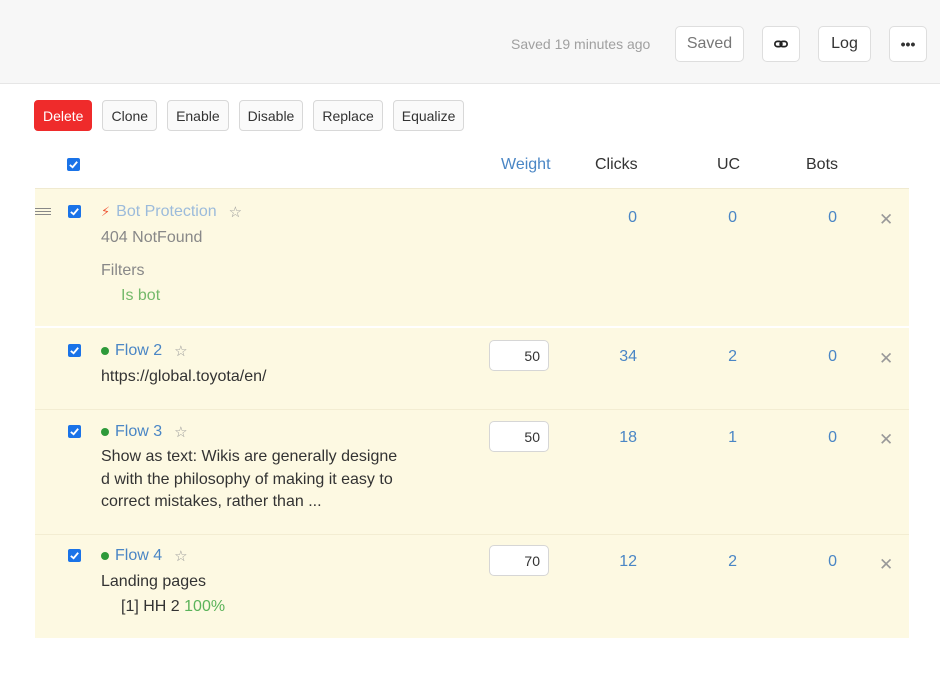 The height and width of the screenshot is (691, 940). I want to click on flow-name-link: Flow 4, so click(138, 556).